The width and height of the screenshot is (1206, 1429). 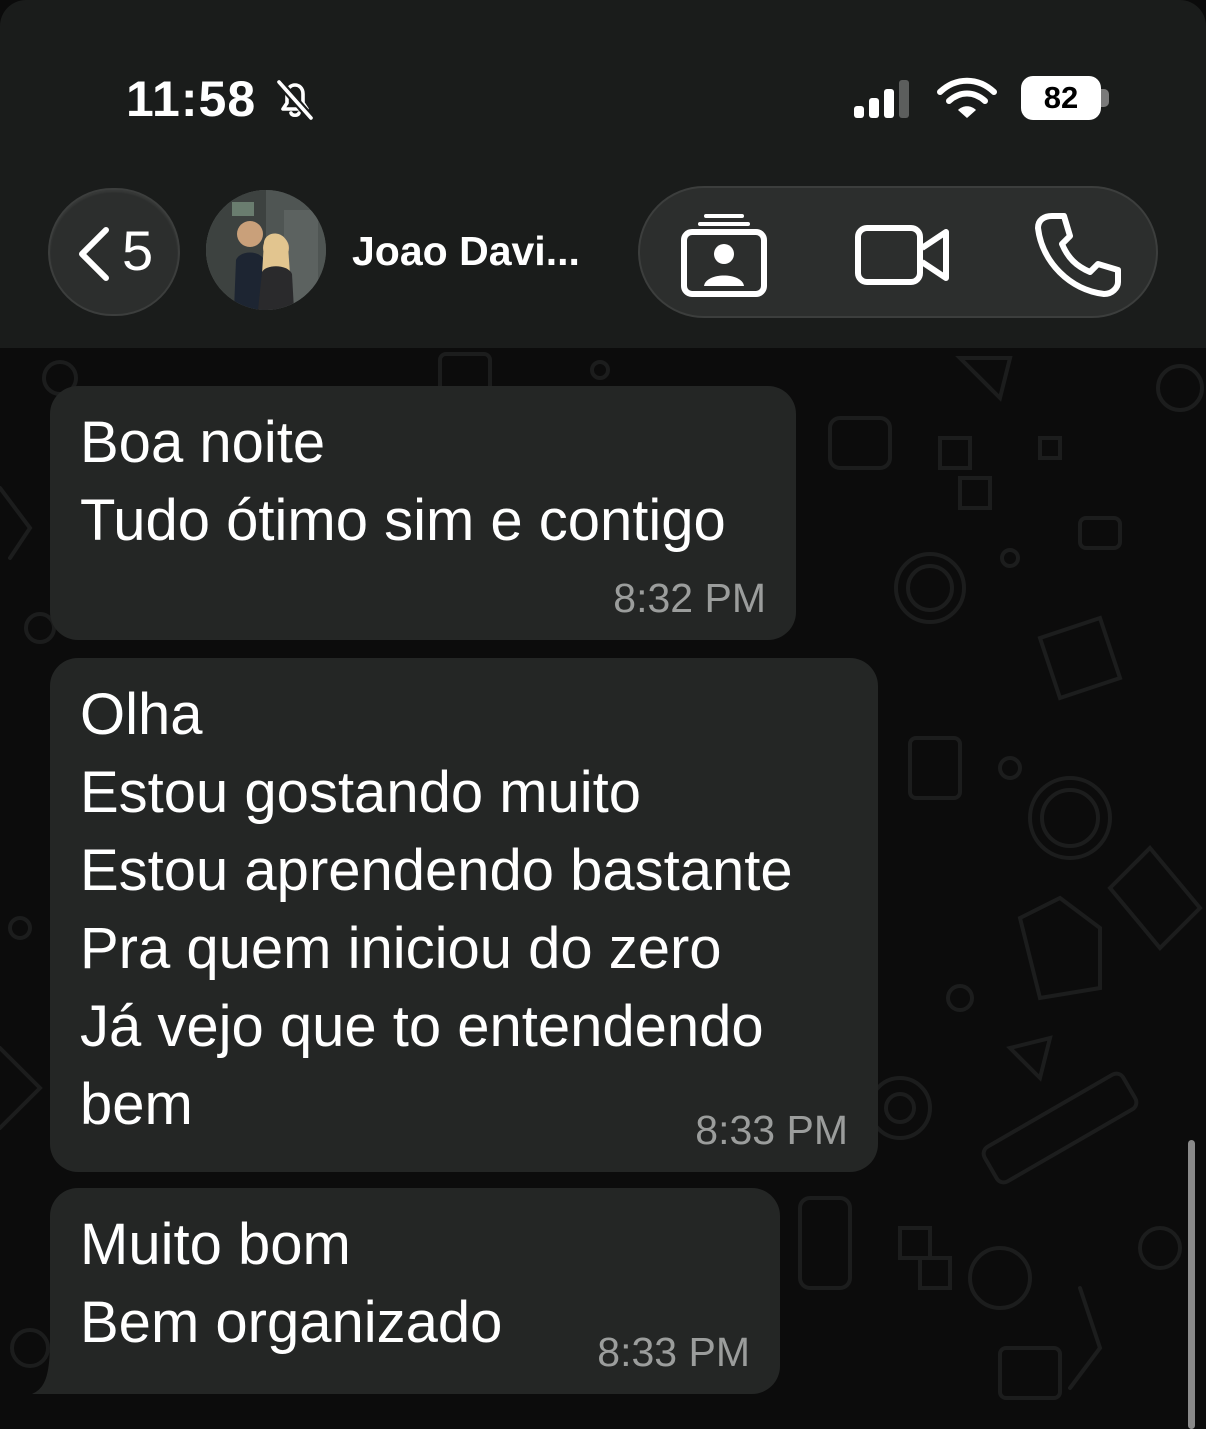 I want to click on battery-cap, so click(x=1105, y=98).